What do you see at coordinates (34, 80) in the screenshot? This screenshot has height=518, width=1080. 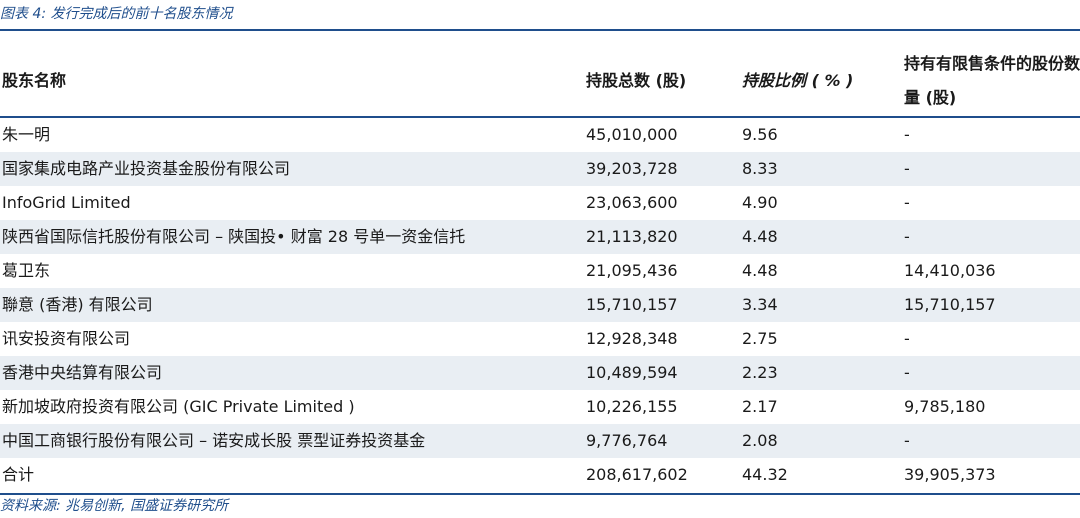 I see `header-shareholder-name: 股东名称` at bounding box center [34, 80].